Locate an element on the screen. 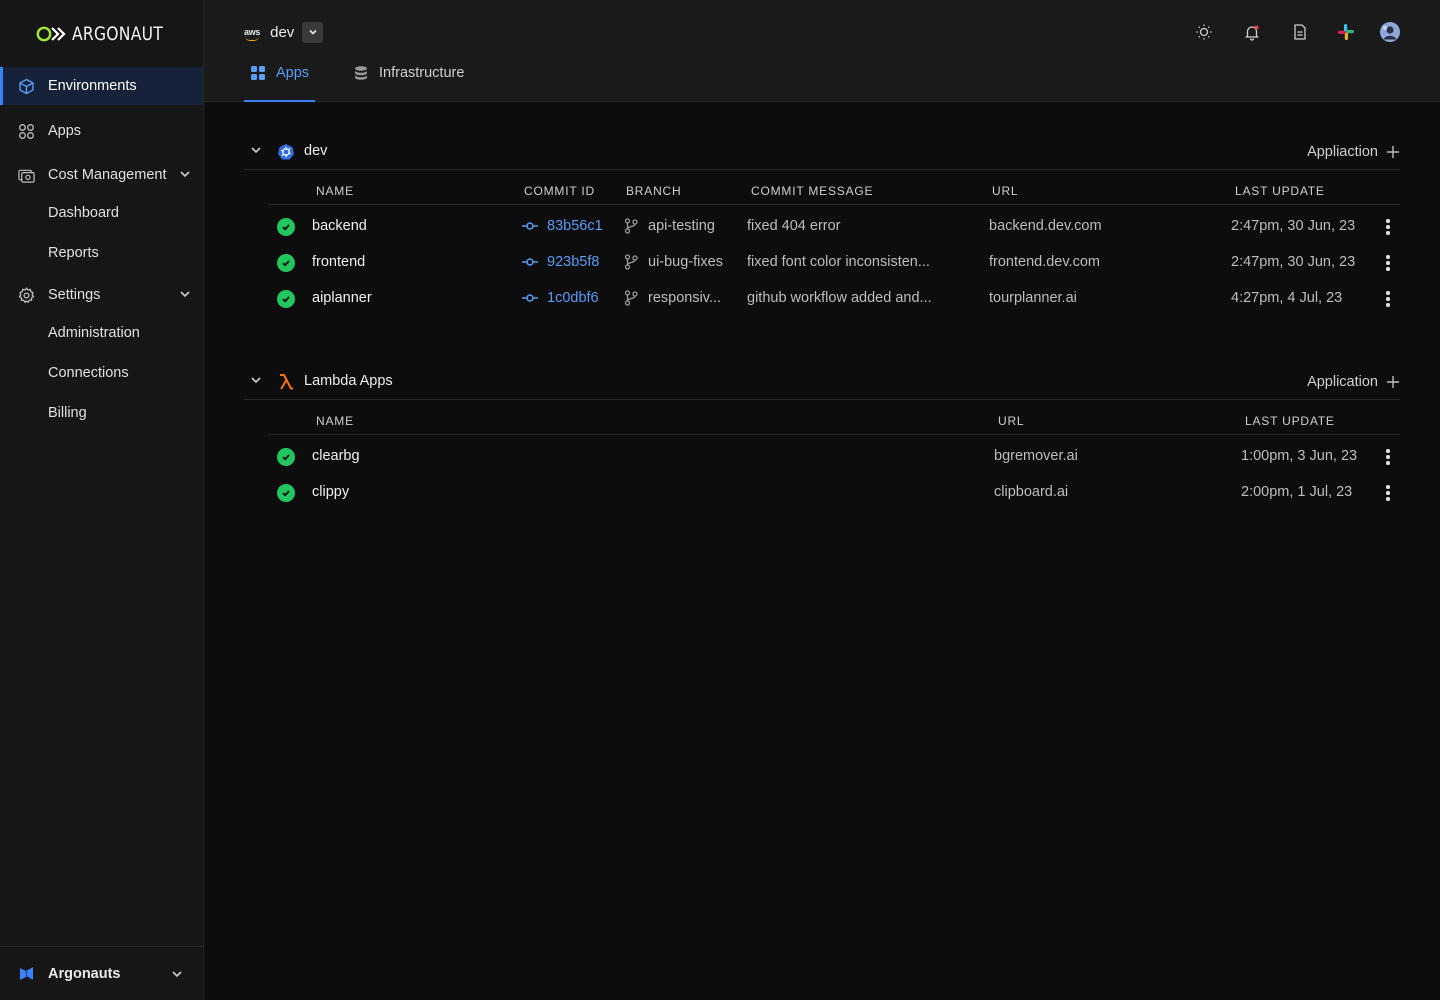 The image size is (1440, 1000). app-name: backend is located at coordinates (339, 226).